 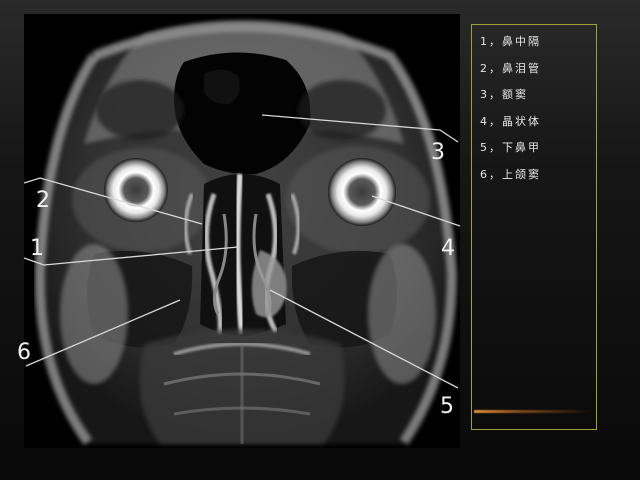 I want to click on legend-item-3: 3，额窦, so click(x=504, y=95).